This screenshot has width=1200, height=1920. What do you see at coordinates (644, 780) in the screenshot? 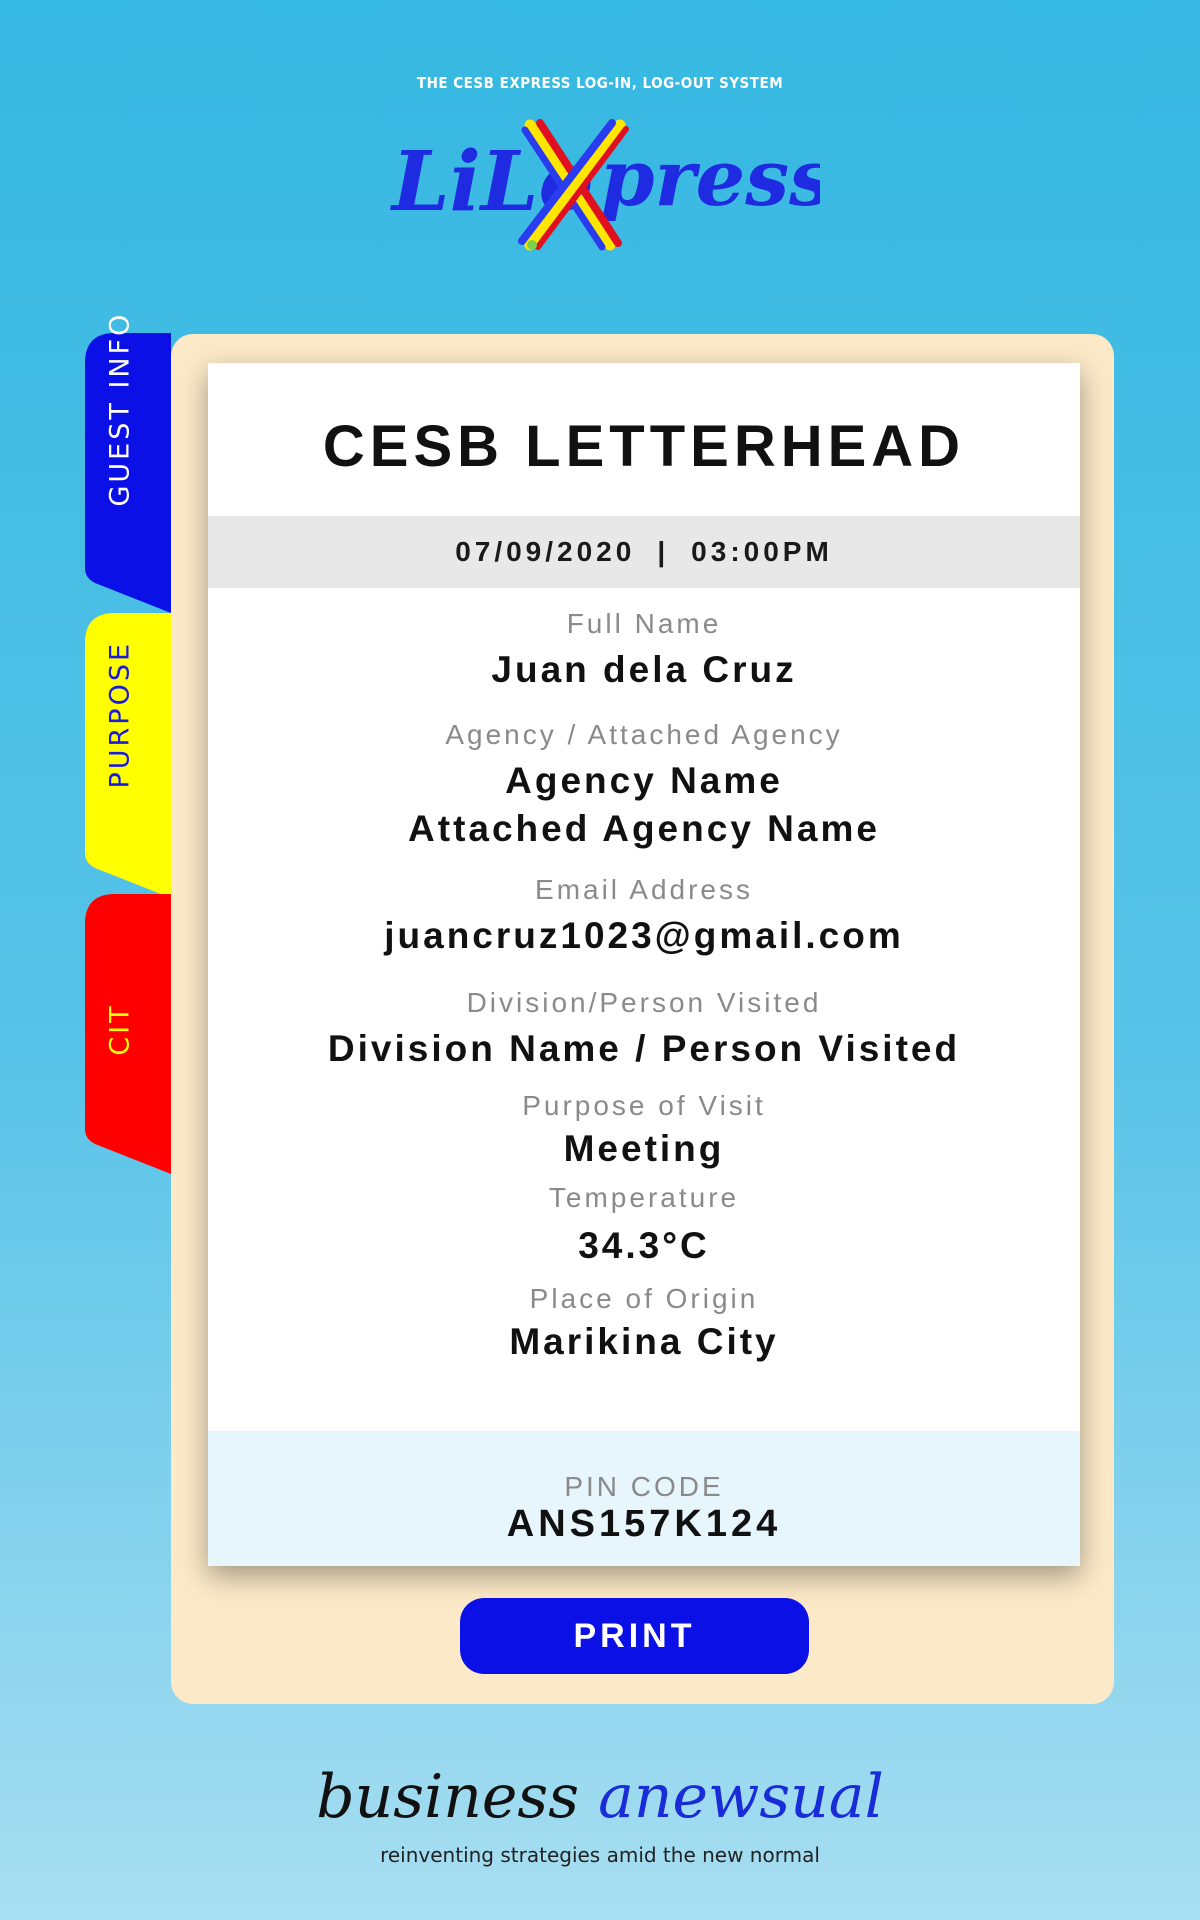
I see `agency-name-value: Agency Name` at bounding box center [644, 780].